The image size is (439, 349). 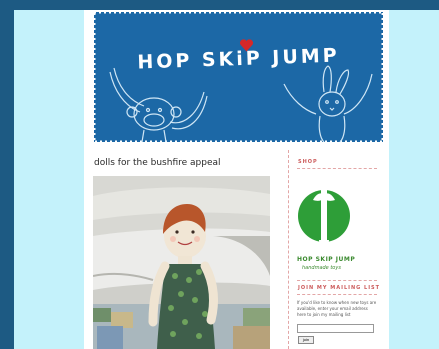 I want to click on shop-subtitle: handmade toys, so click(x=321, y=268).